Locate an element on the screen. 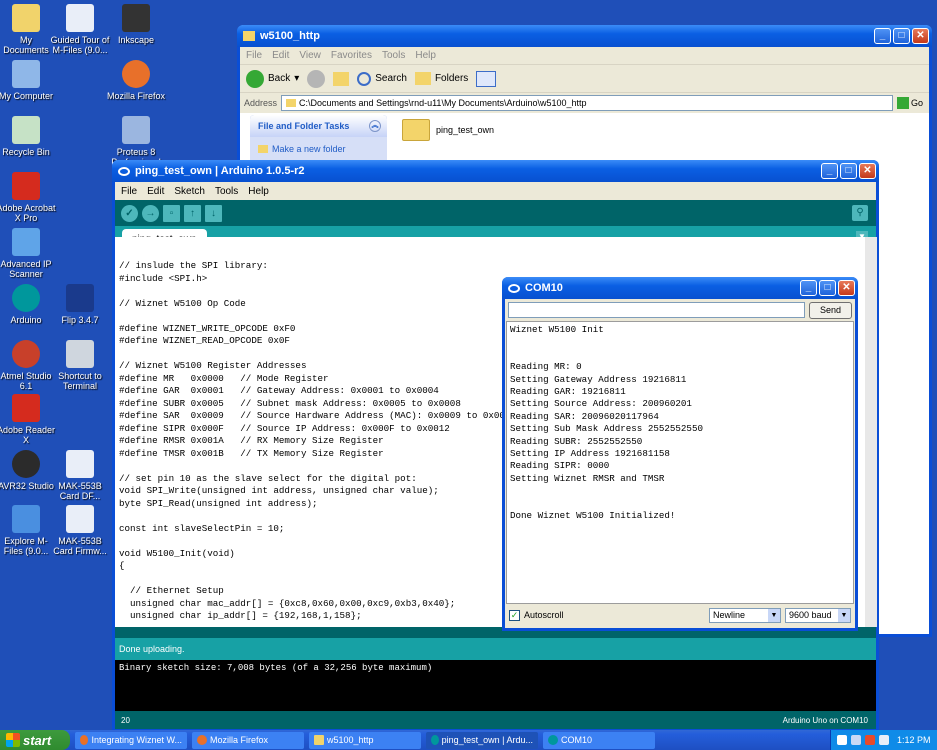 This screenshot has height=750, width=937. collapse-icon: ︽ is located at coordinates (375, 126).